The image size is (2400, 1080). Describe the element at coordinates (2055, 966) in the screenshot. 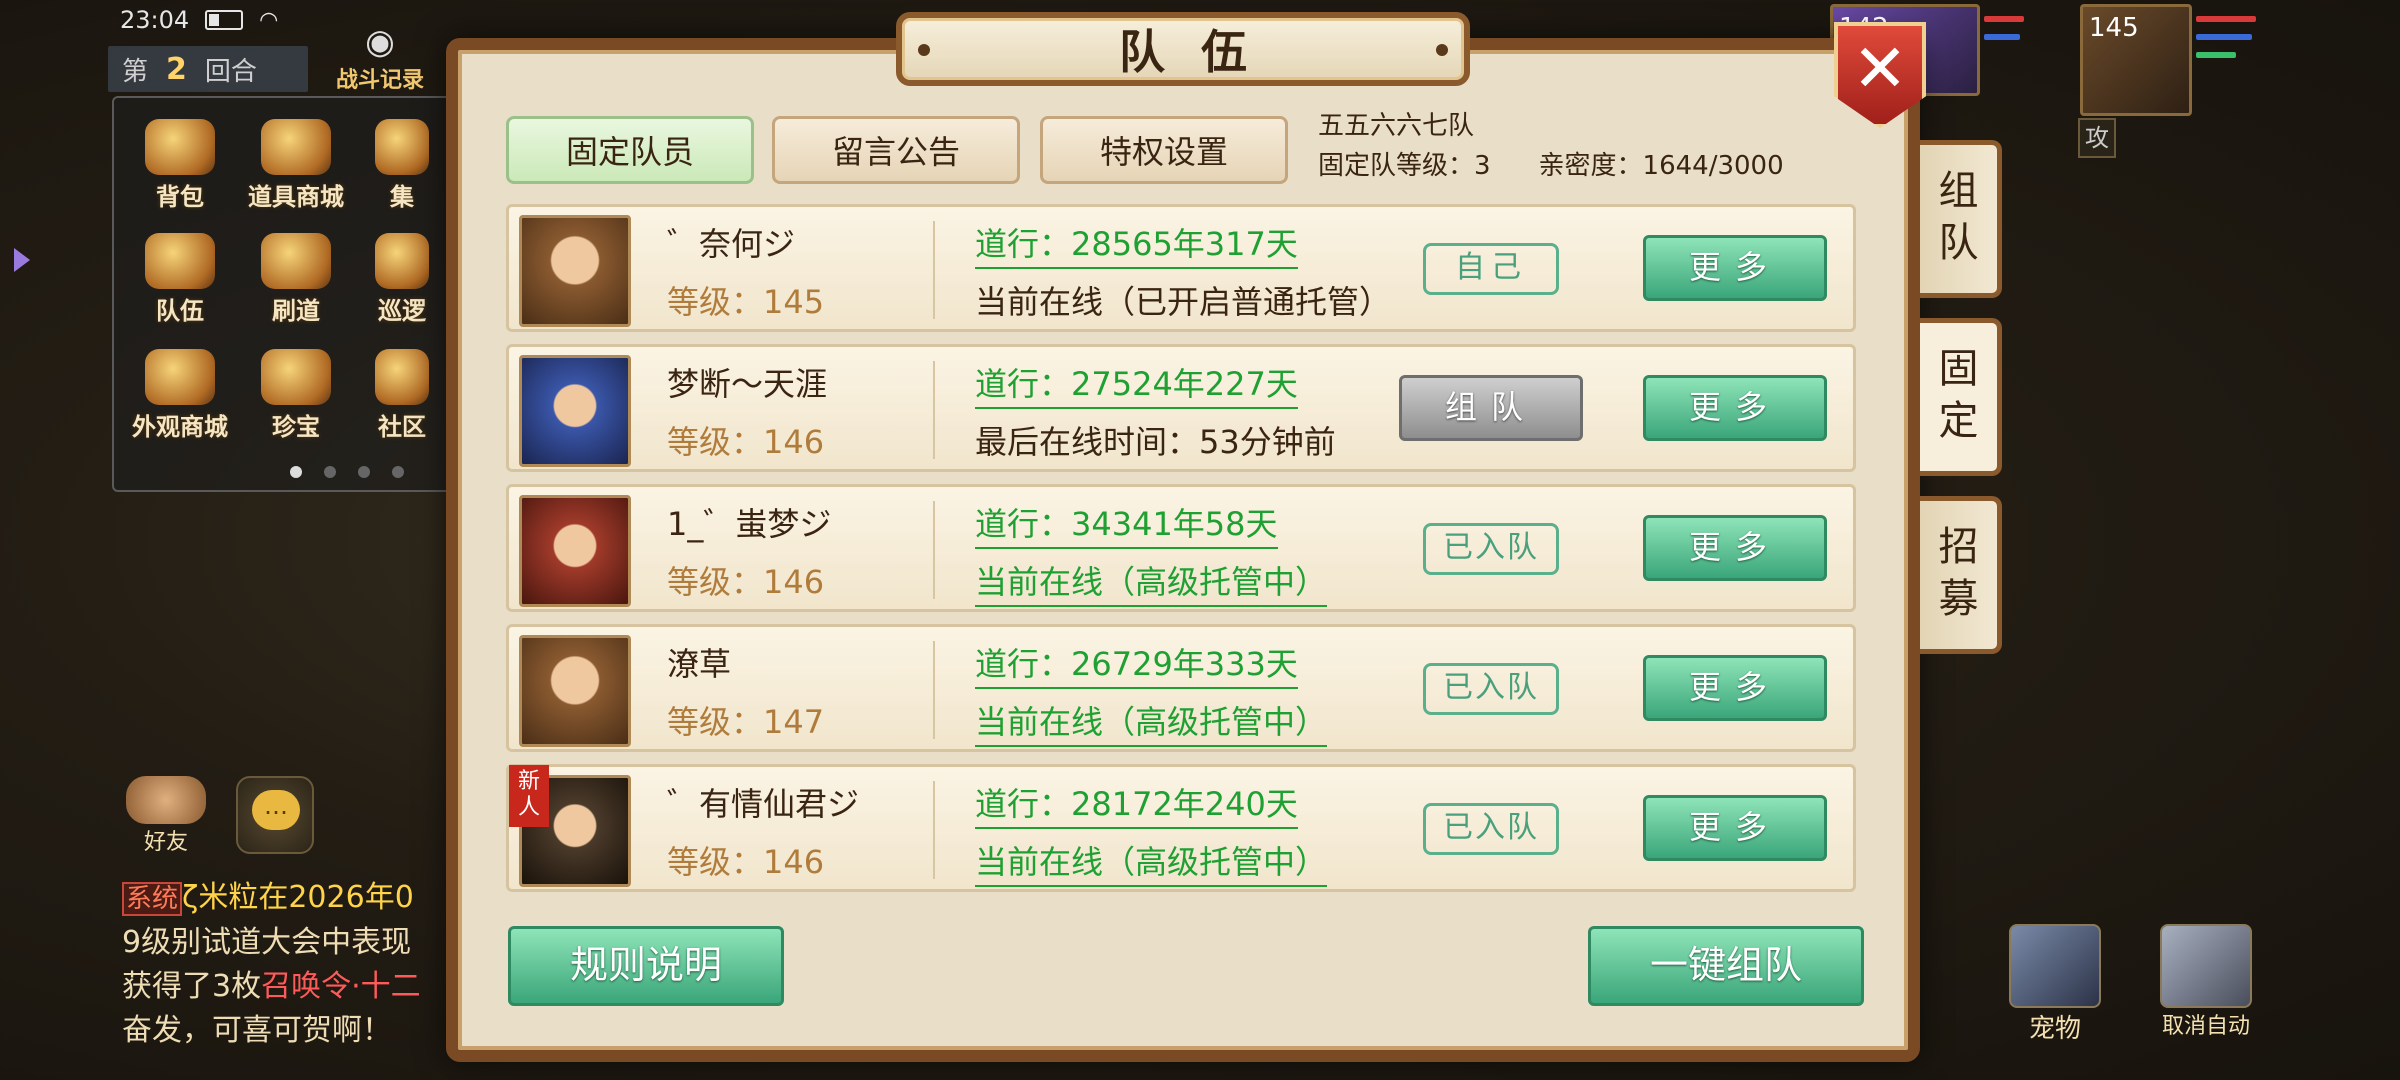

I see `pet-icon` at that location.